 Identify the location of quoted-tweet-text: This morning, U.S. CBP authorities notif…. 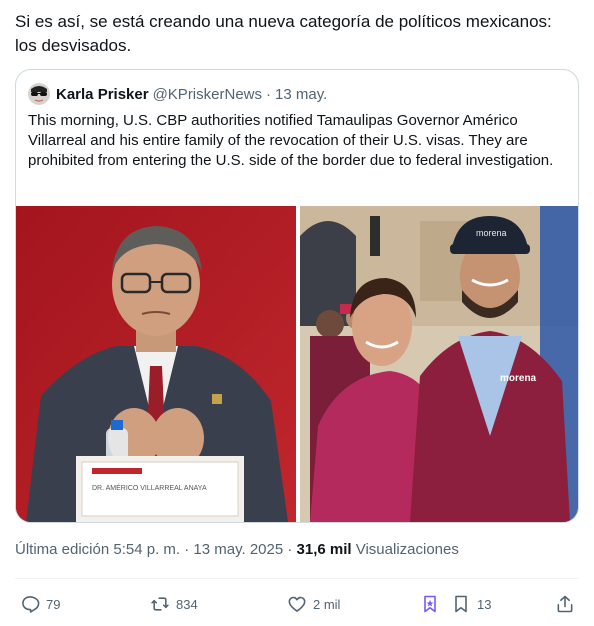
(291, 140).